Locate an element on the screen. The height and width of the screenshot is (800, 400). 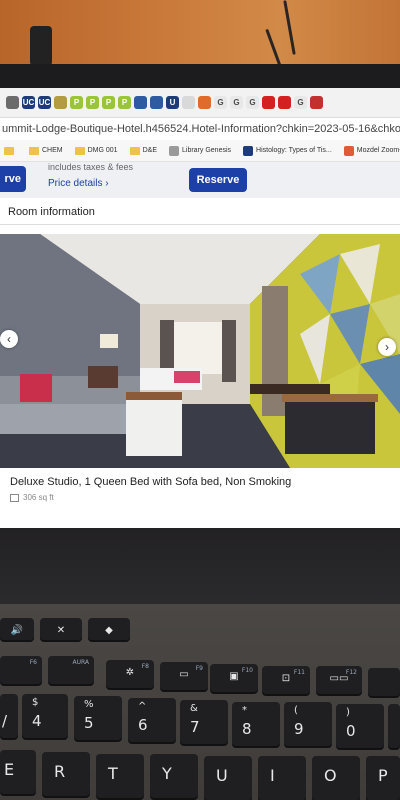
bookmark-item: D&E is located at coordinates (143, 150).